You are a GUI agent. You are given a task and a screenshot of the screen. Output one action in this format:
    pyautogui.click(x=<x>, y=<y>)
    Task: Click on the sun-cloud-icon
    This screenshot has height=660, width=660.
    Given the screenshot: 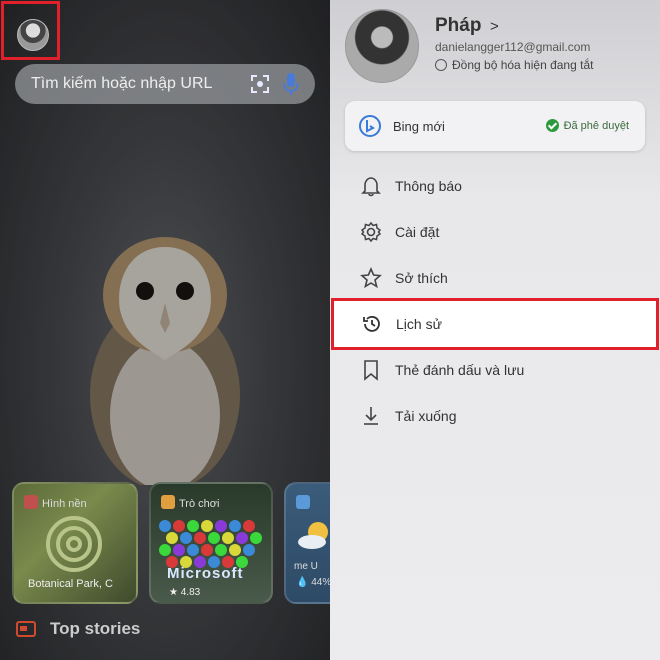 What is the action you would take?
    pyautogui.click(x=313, y=535)
    